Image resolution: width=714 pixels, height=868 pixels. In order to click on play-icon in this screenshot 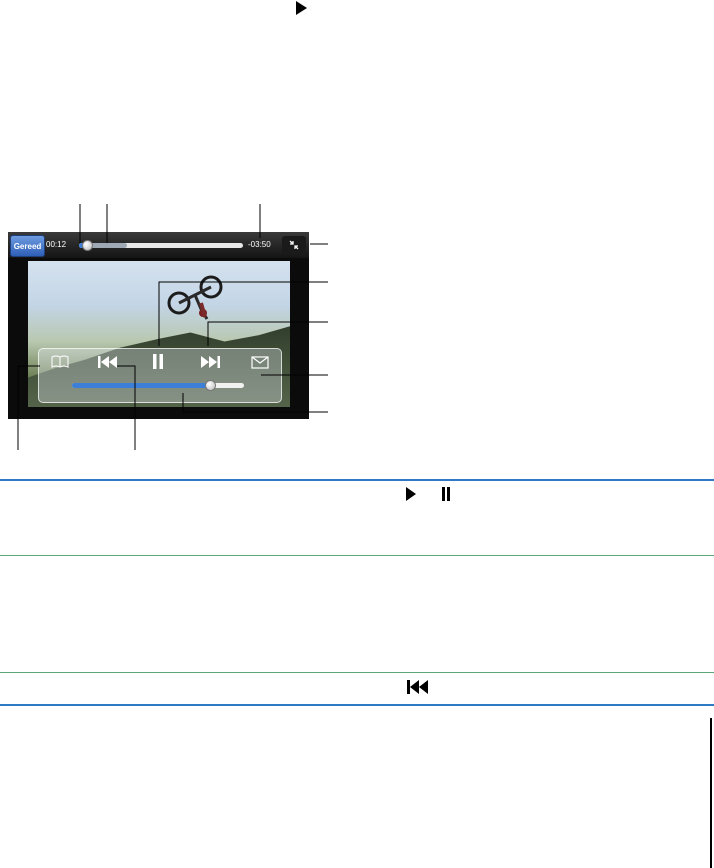, I will do `click(411, 494)`.